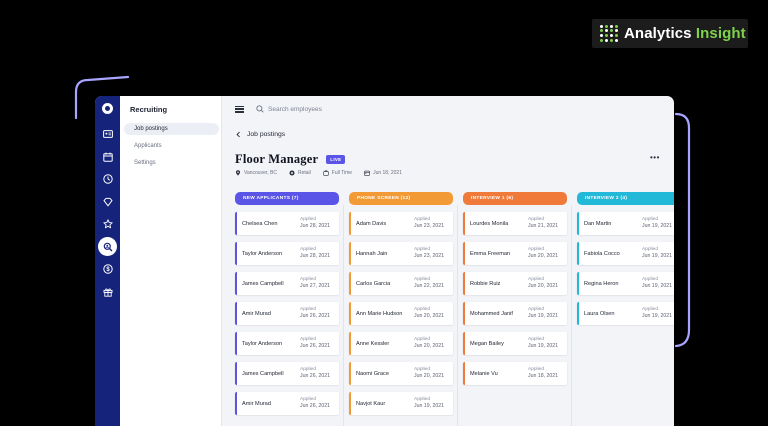  What do you see at coordinates (515, 283) in the screenshot?
I see `applicant-card: Robbie Ruiz Applied Jun 20, 2021` at bounding box center [515, 283].